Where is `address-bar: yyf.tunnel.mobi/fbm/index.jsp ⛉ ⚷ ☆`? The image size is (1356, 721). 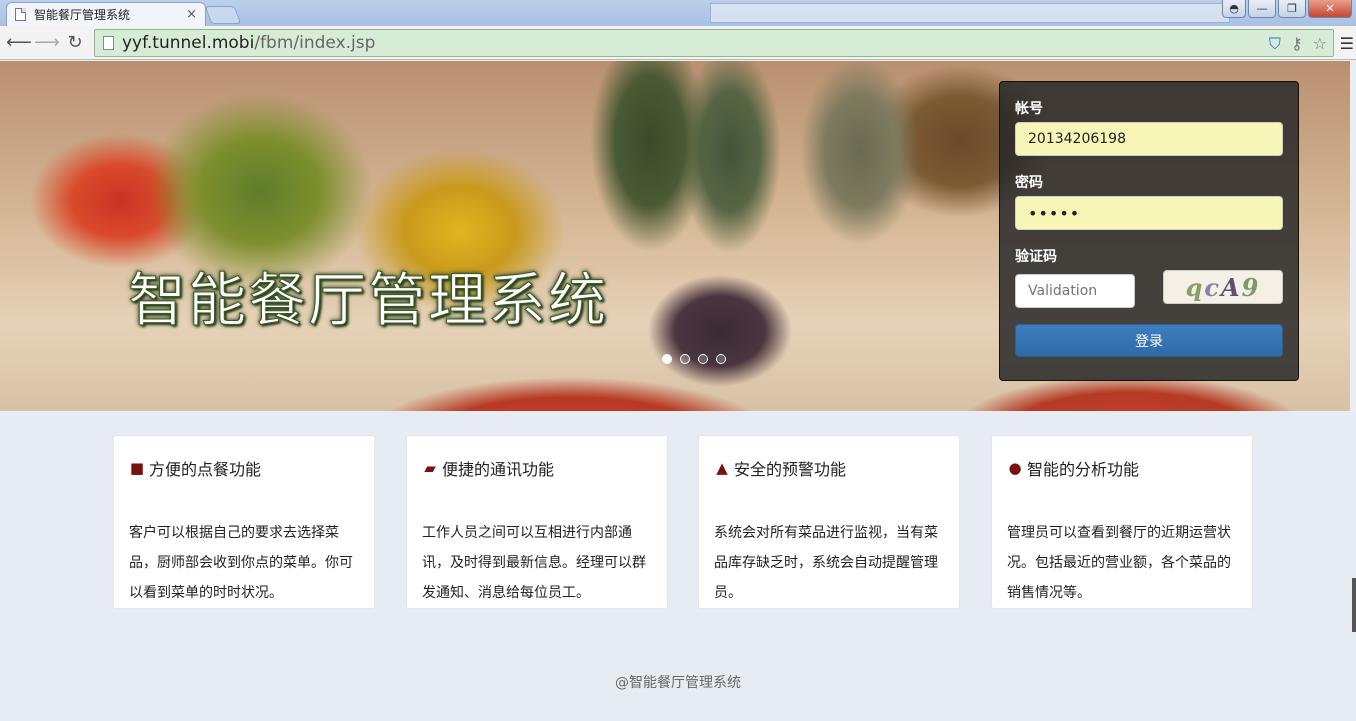 address-bar: yyf.tunnel.mobi/fbm/index.jsp ⛉ ⚷ ☆ is located at coordinates (714, 43).